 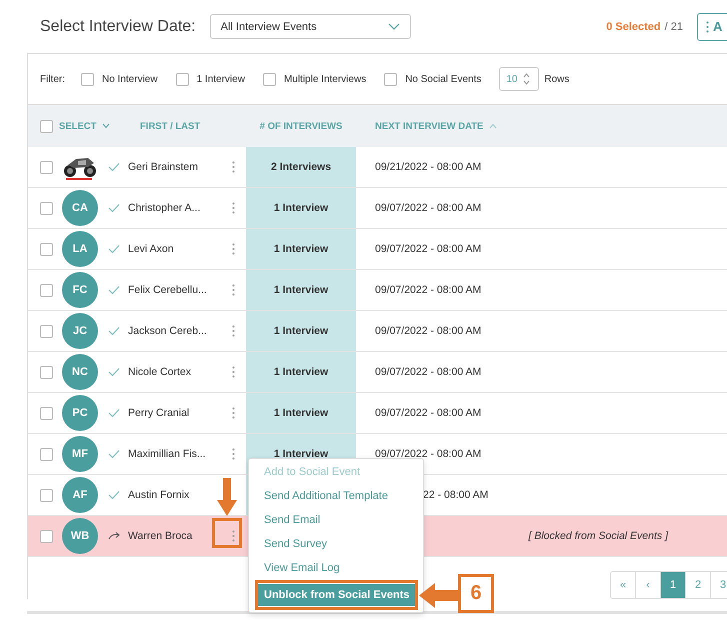 I want to click on date-label: Select Interview Date:, so click(x=118, y=27).